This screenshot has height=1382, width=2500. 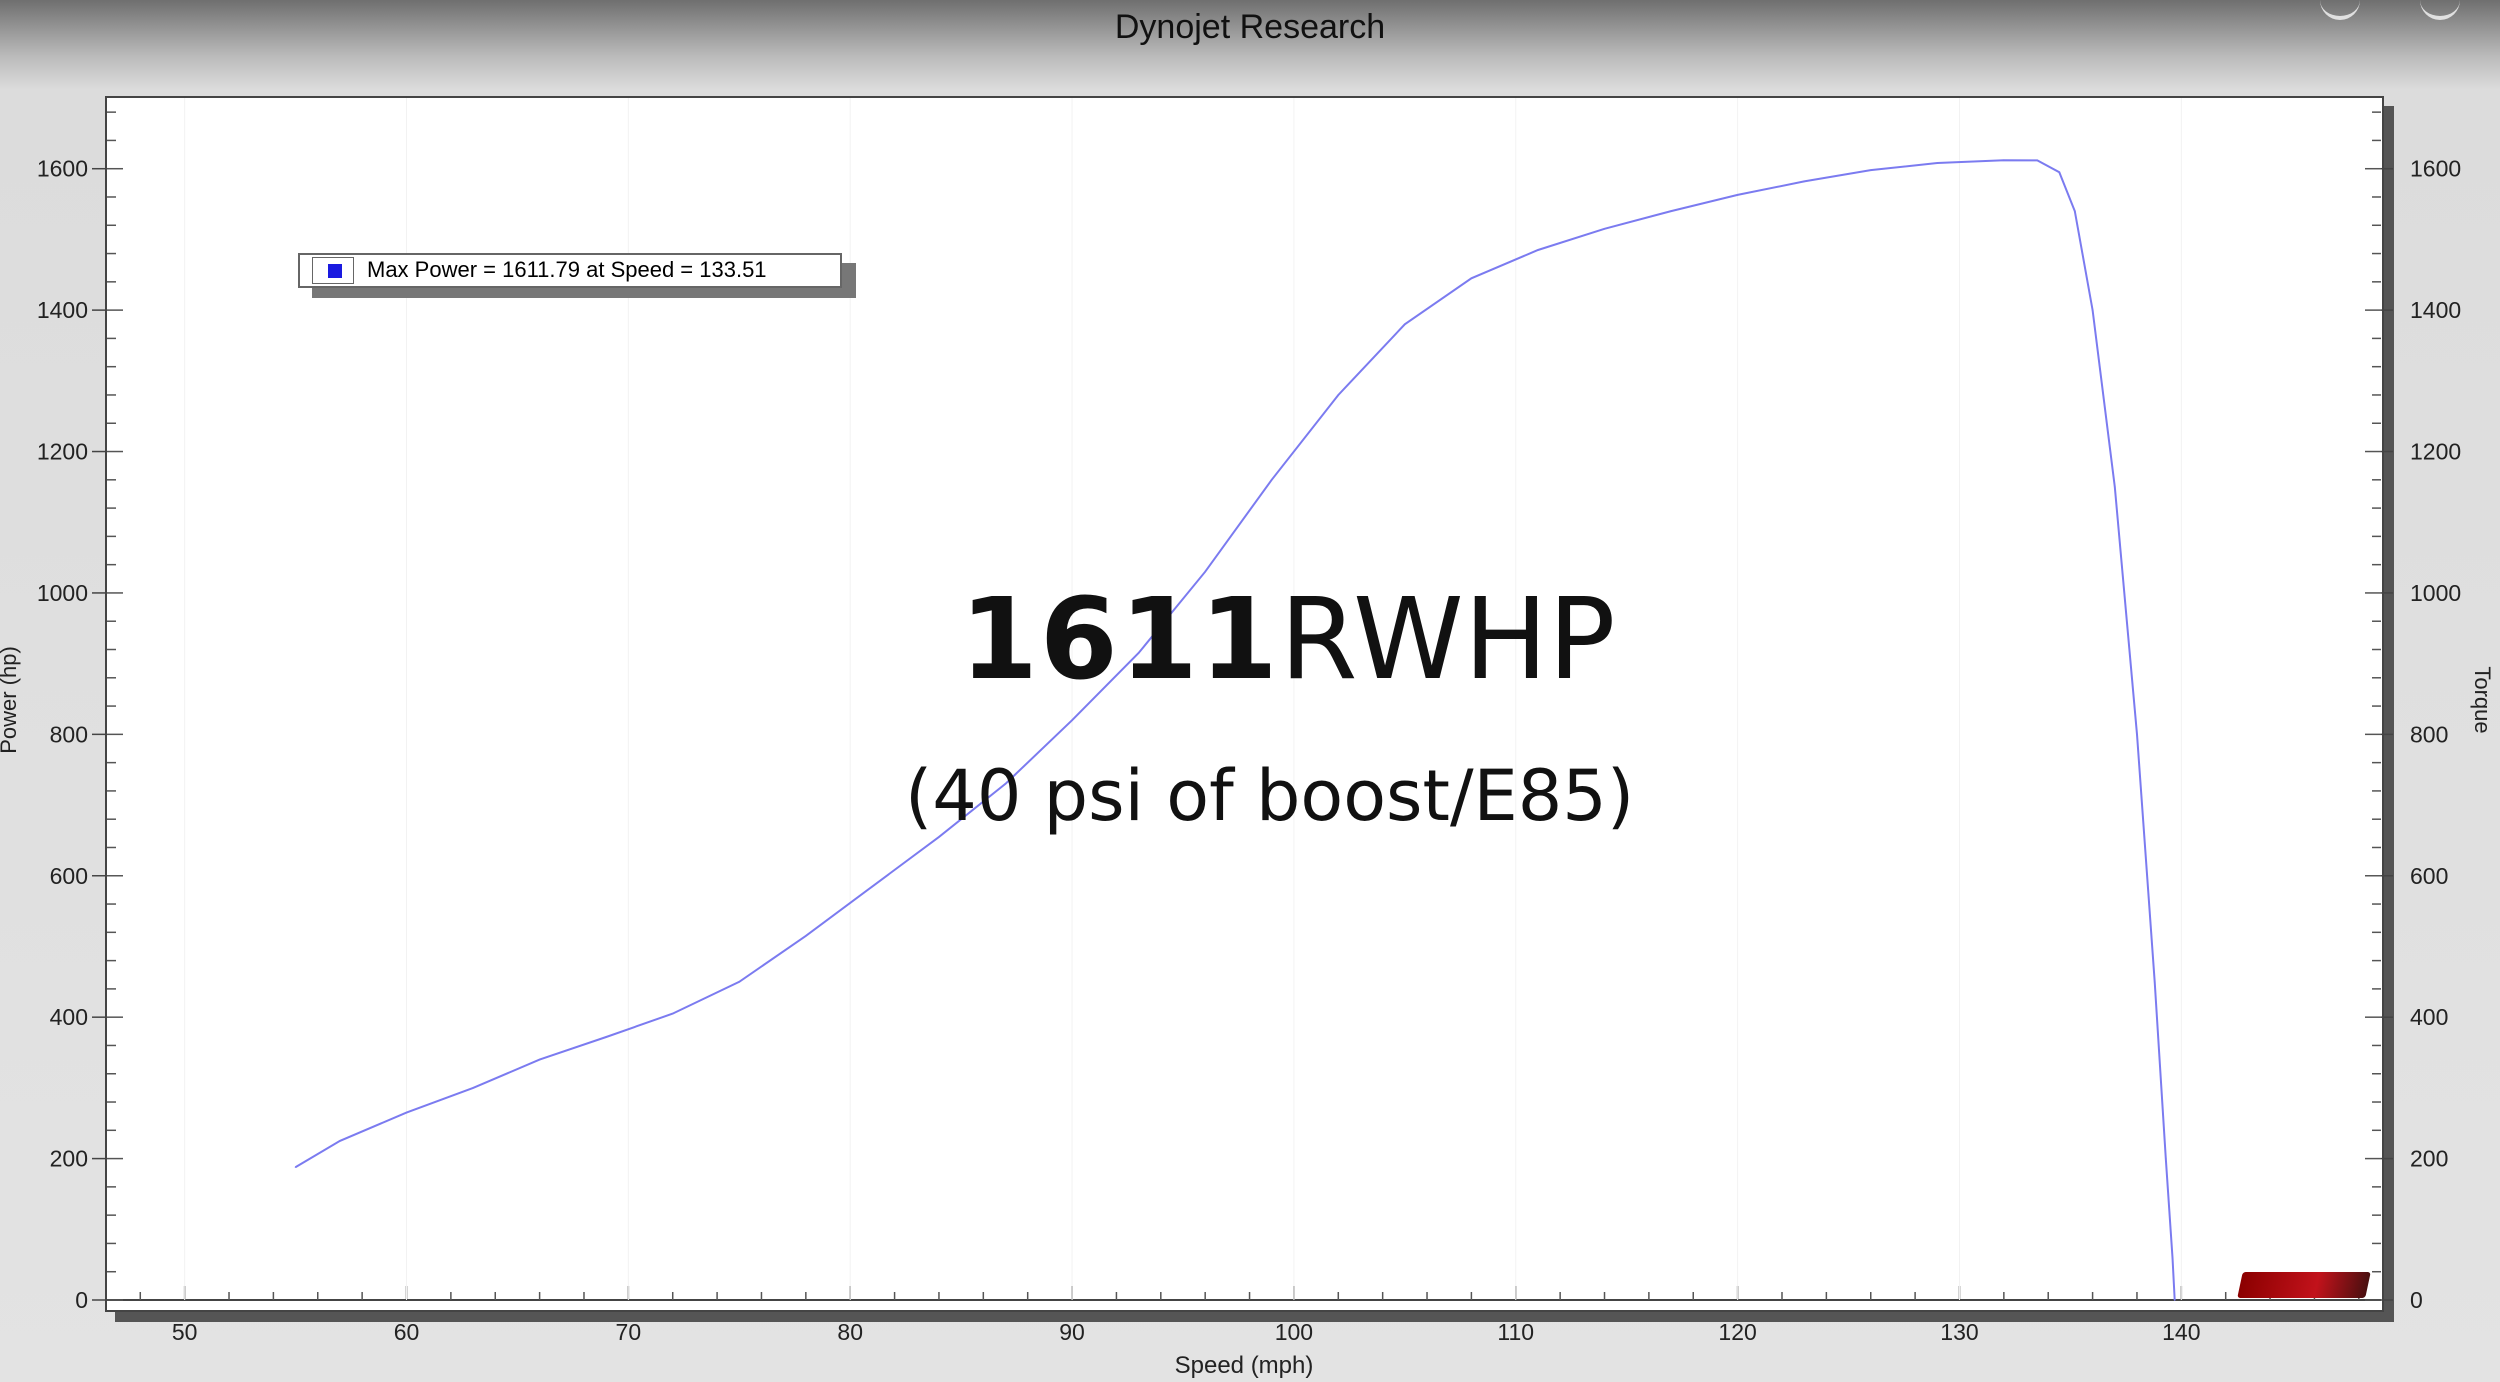 I want to click on y2-tick-label: 1400, so click(x=2435, y=310).